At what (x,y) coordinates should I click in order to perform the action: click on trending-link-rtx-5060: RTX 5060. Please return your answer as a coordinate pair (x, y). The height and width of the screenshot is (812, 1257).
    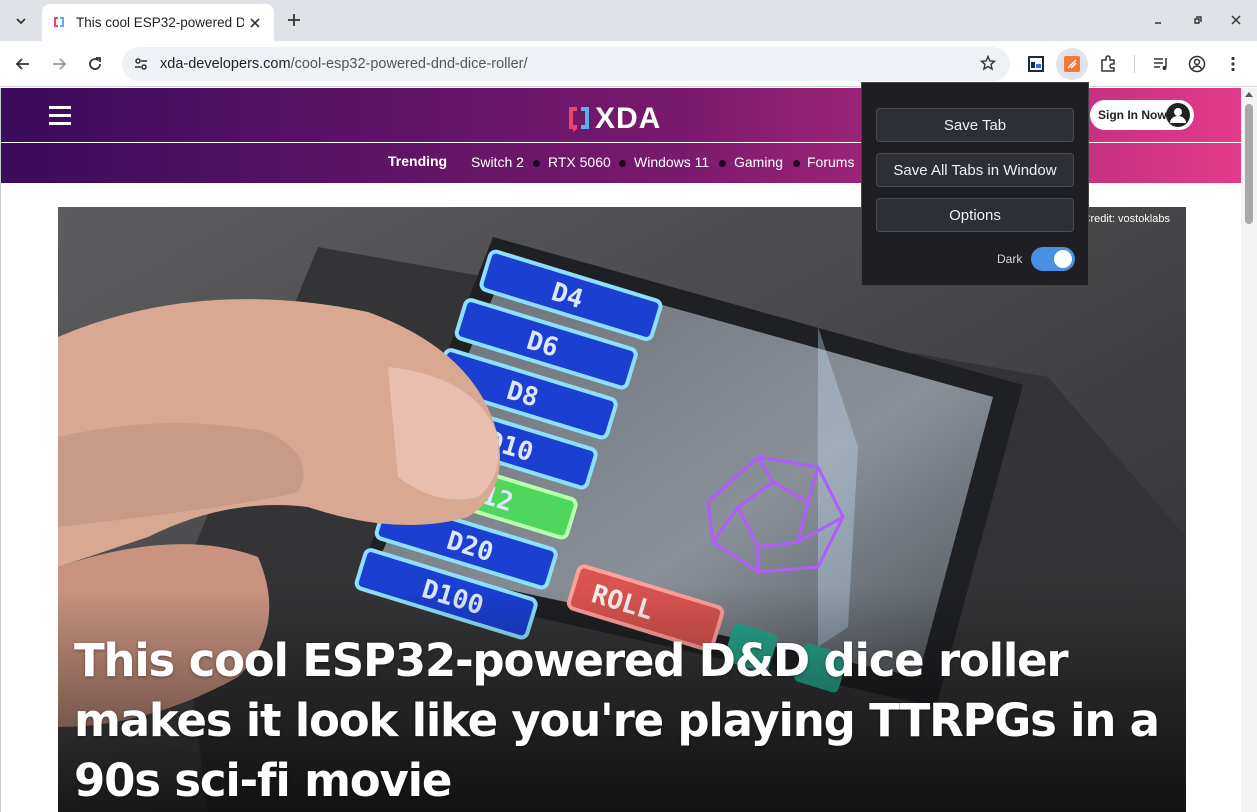
    Looking at the image, I should click on (579, 162).